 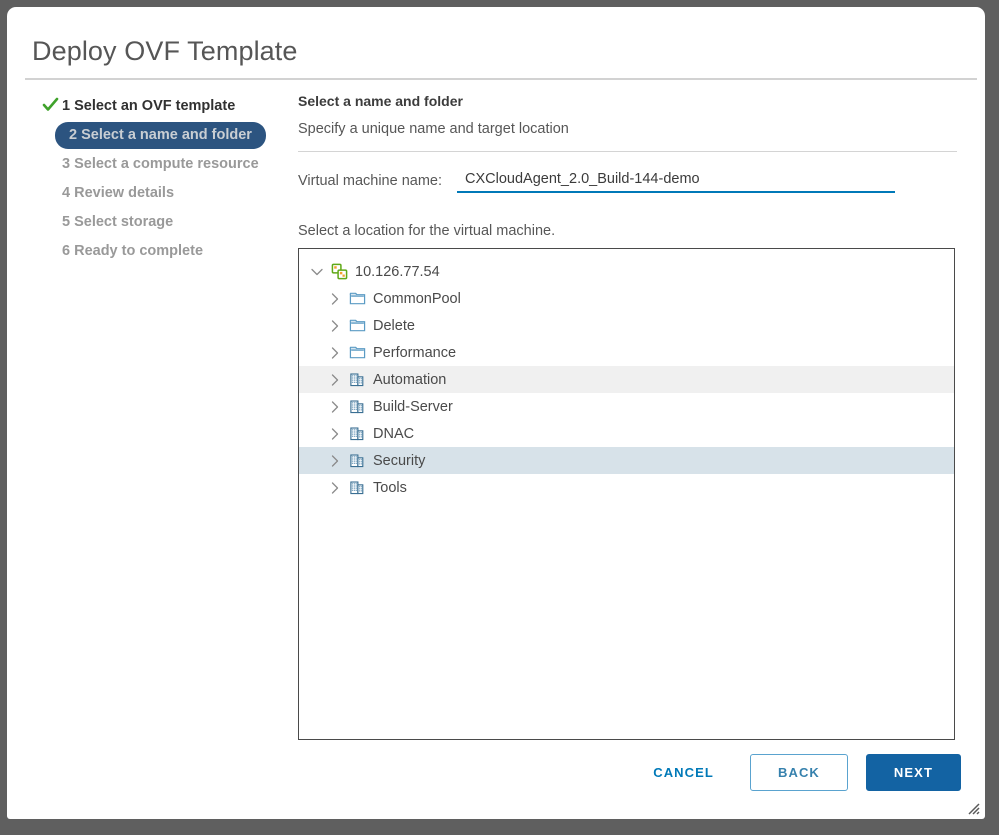 What do you see at coordinates (397, 271) in the screenshot?
I see `tree-row-label: 10.126.77.54` at bounding box center [397, 271].